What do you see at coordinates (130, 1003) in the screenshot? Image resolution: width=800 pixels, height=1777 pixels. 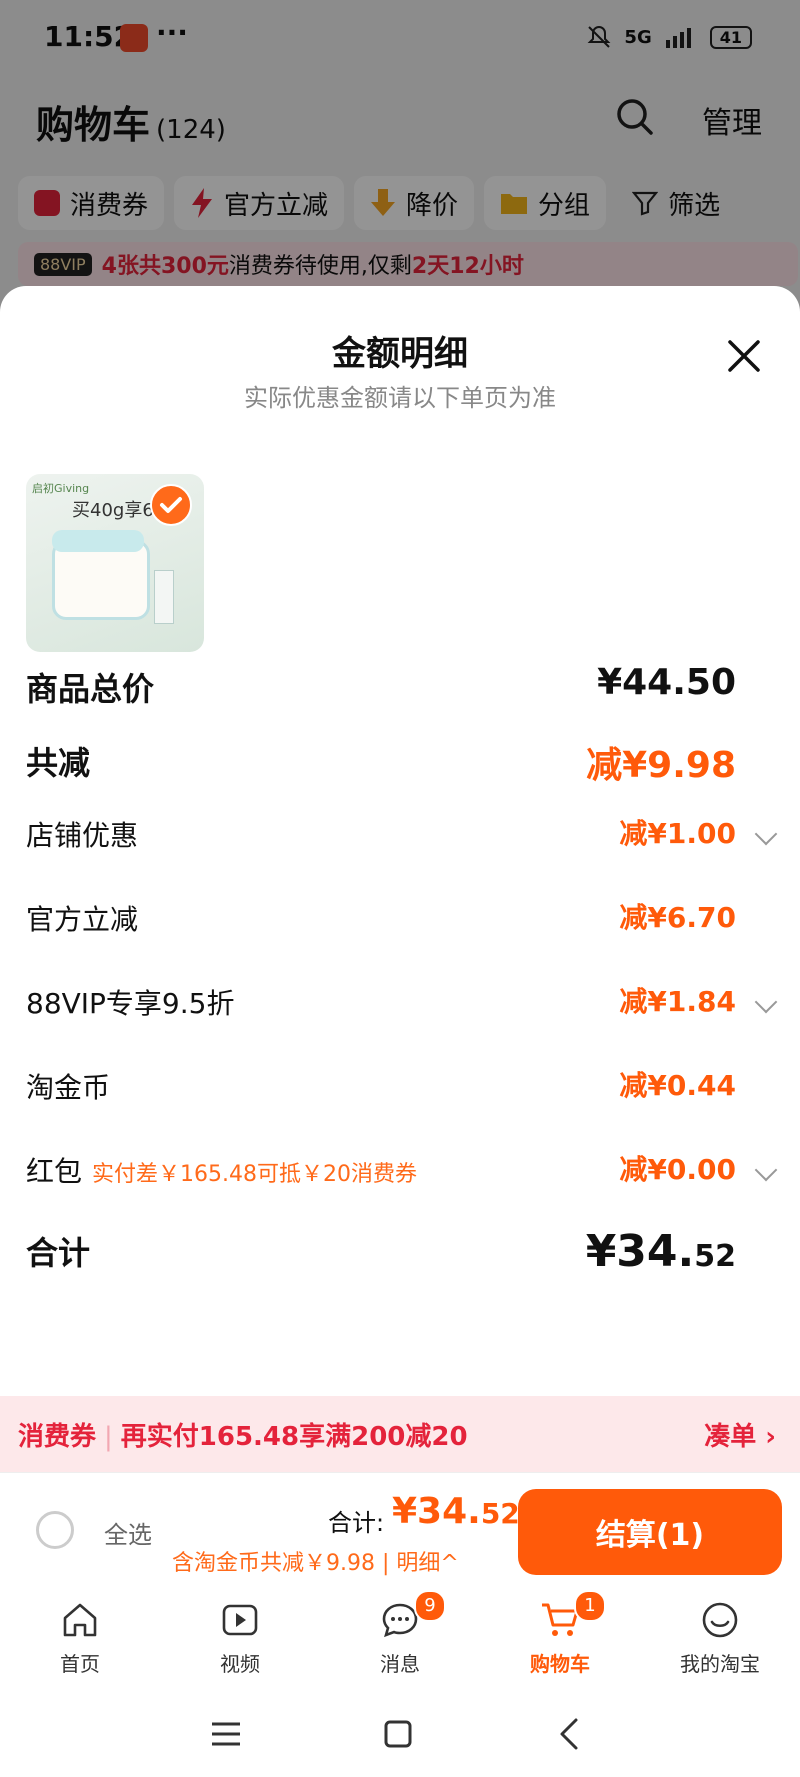 I see `row-label: 88VIP专享9.5折` at bounding box center [130, 1003].